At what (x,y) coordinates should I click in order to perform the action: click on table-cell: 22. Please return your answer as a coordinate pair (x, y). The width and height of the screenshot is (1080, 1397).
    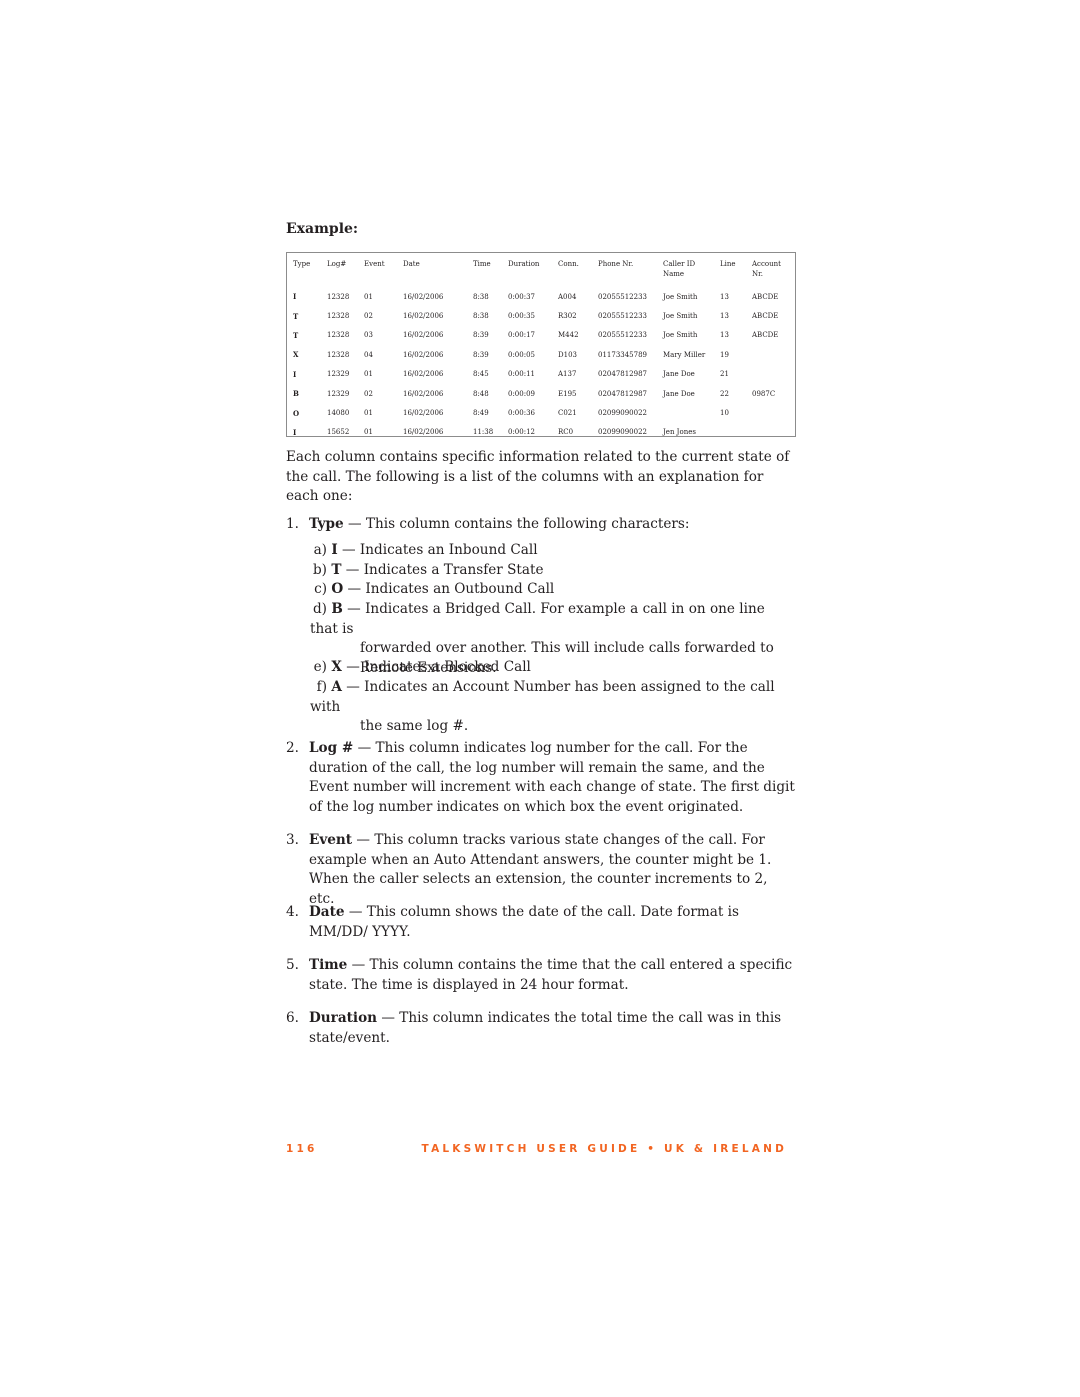
    Looking at the image, I should click on (724, 393).